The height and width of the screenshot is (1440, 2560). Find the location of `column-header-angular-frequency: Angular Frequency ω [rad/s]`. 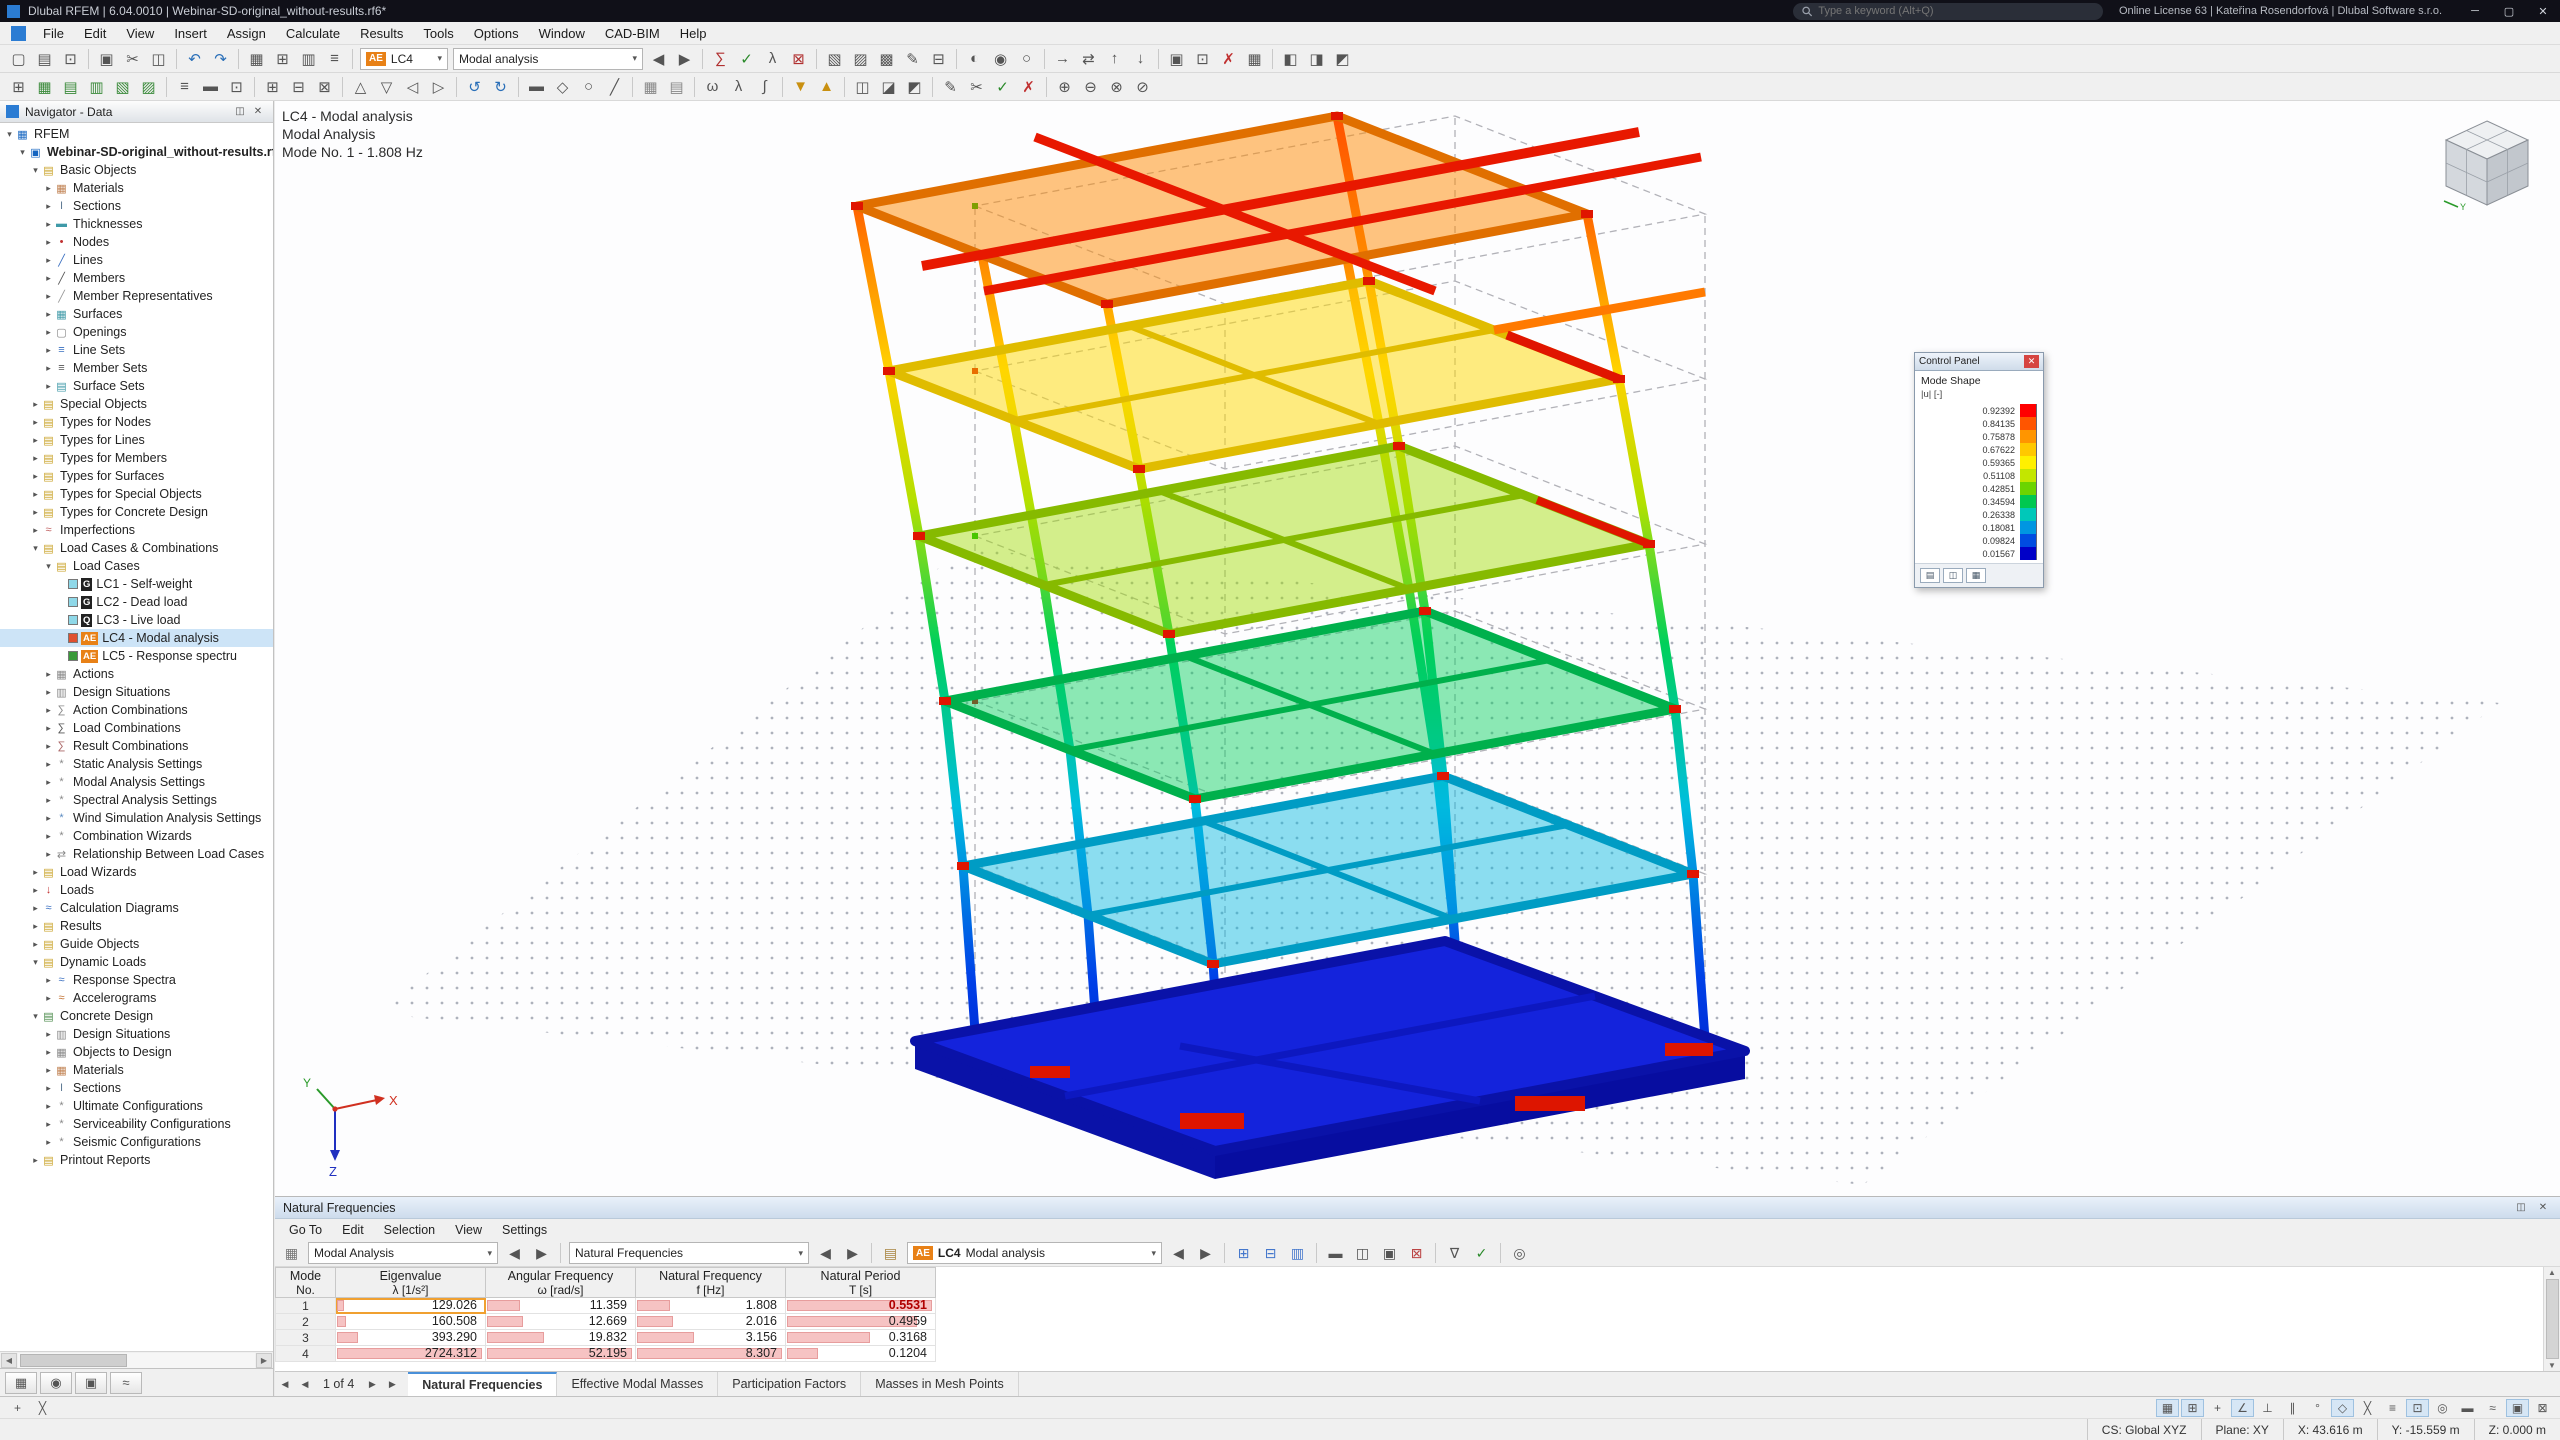

column-header-angular-frequency: Angular Frequency ω [rad/s] is located at coordinates (560, 1282).